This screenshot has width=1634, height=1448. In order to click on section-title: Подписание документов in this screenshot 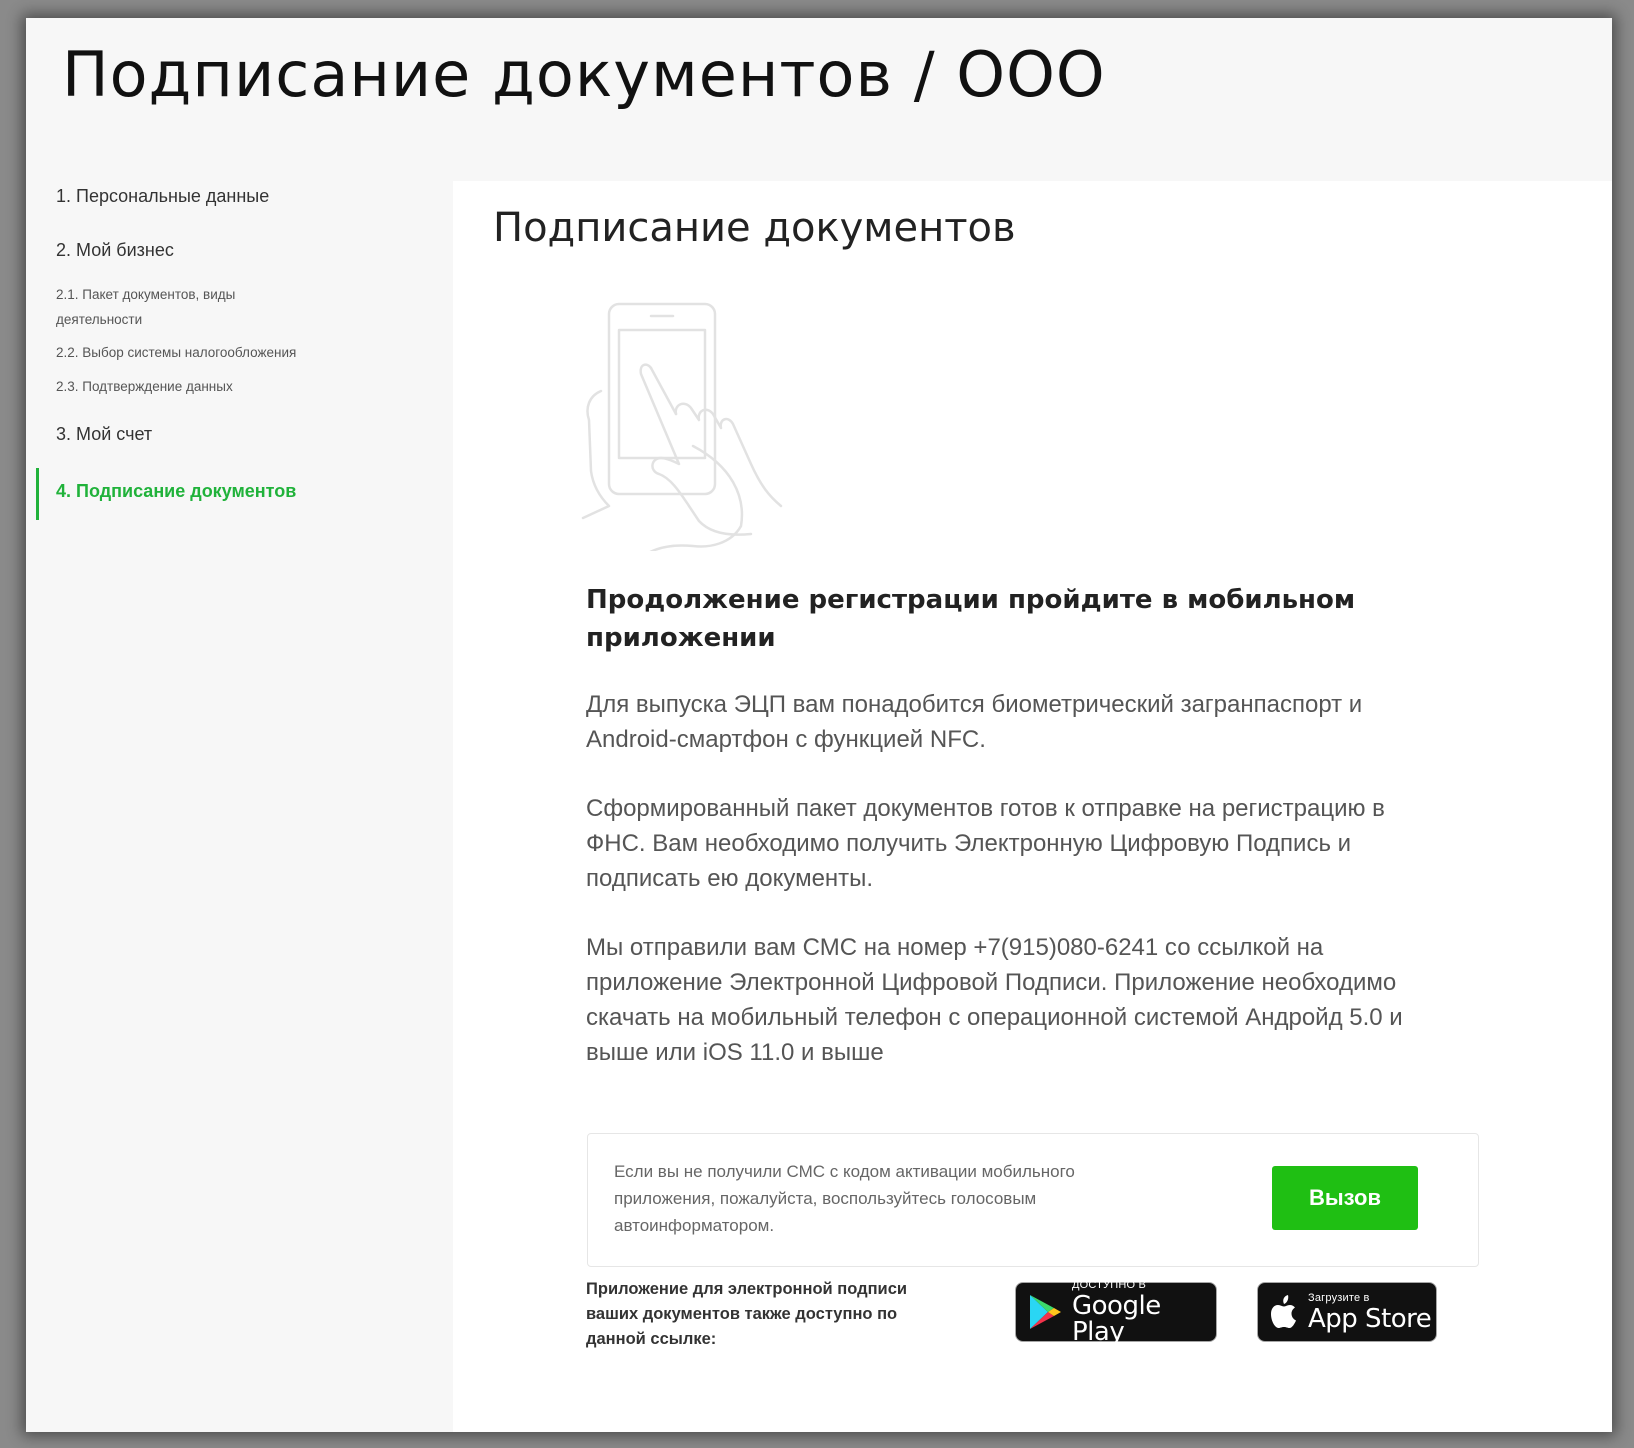, I will do `click(754, 228)`.